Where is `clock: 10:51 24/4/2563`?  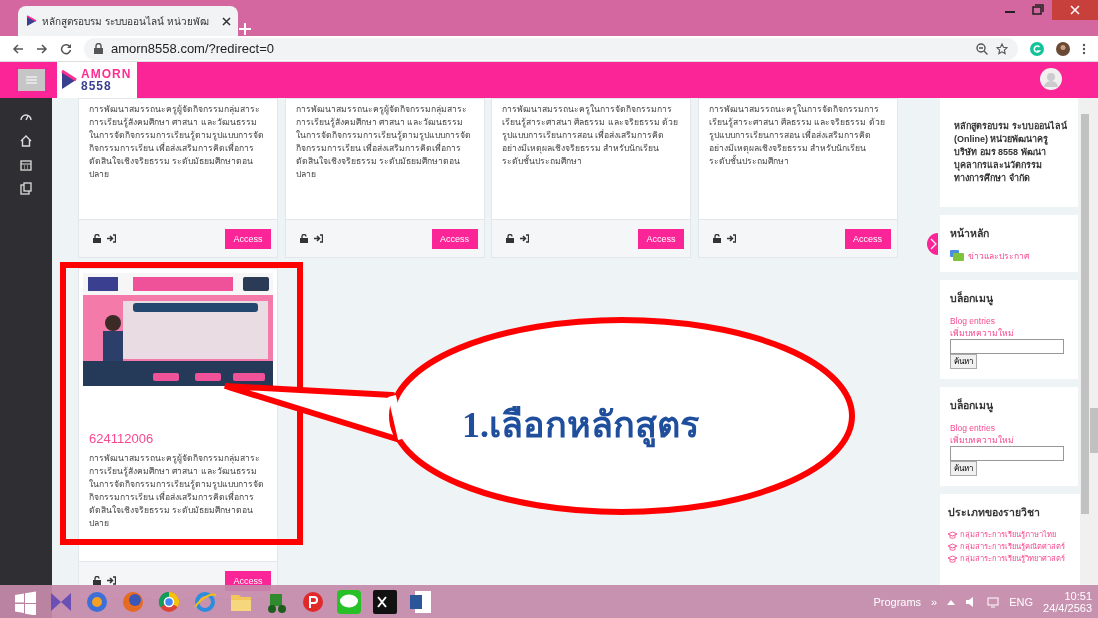 clock: 10:51 24/4/2563 is located at coordinates (1070, 601).